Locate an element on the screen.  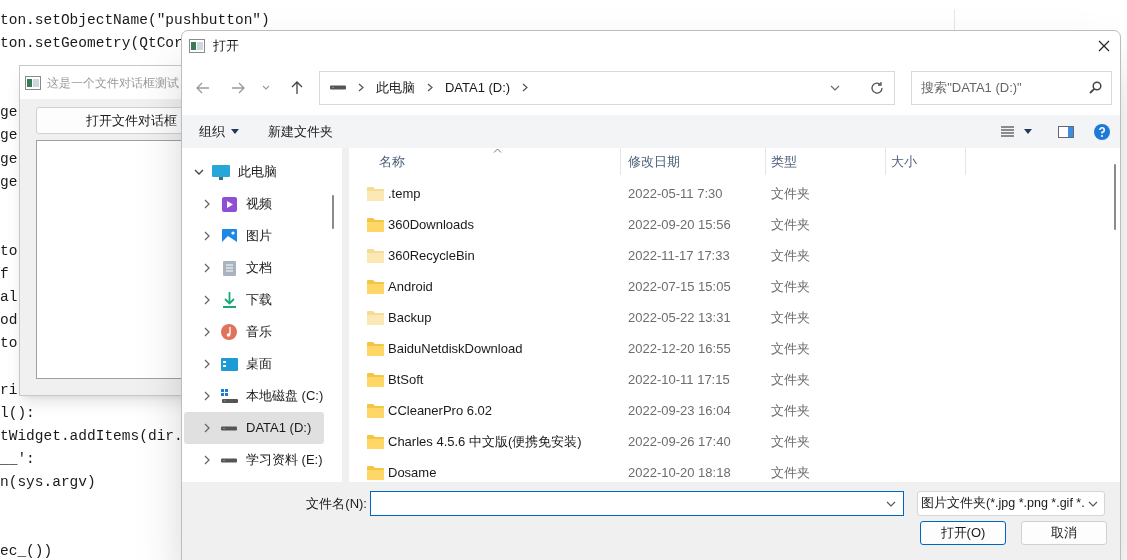
code-line: ri is located at coordinates (9, 390).